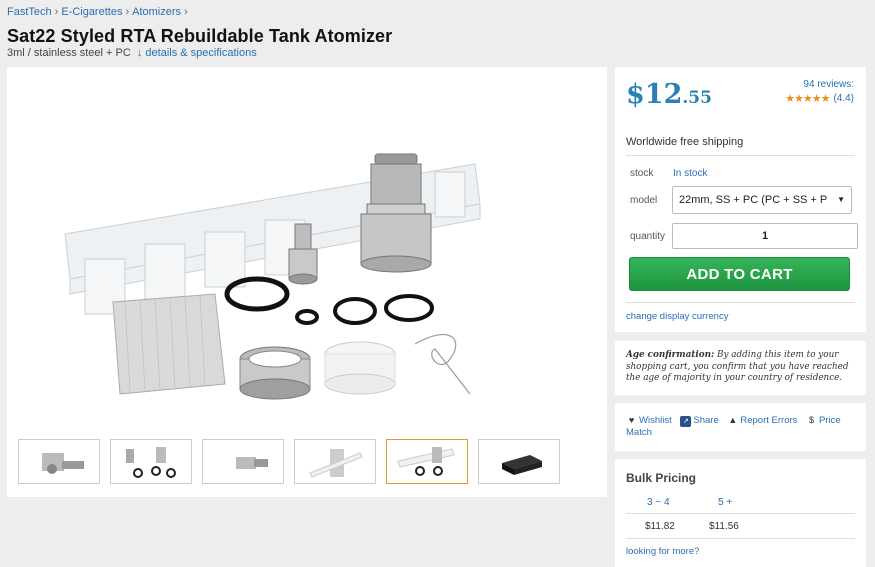 Image resolution: width=875 pixels, height=567 pixels. What do you see at coordinates (660, 526) in the screenshot?
I see `bulk-tier-price: $11.82` at bounding box center [660, 526].